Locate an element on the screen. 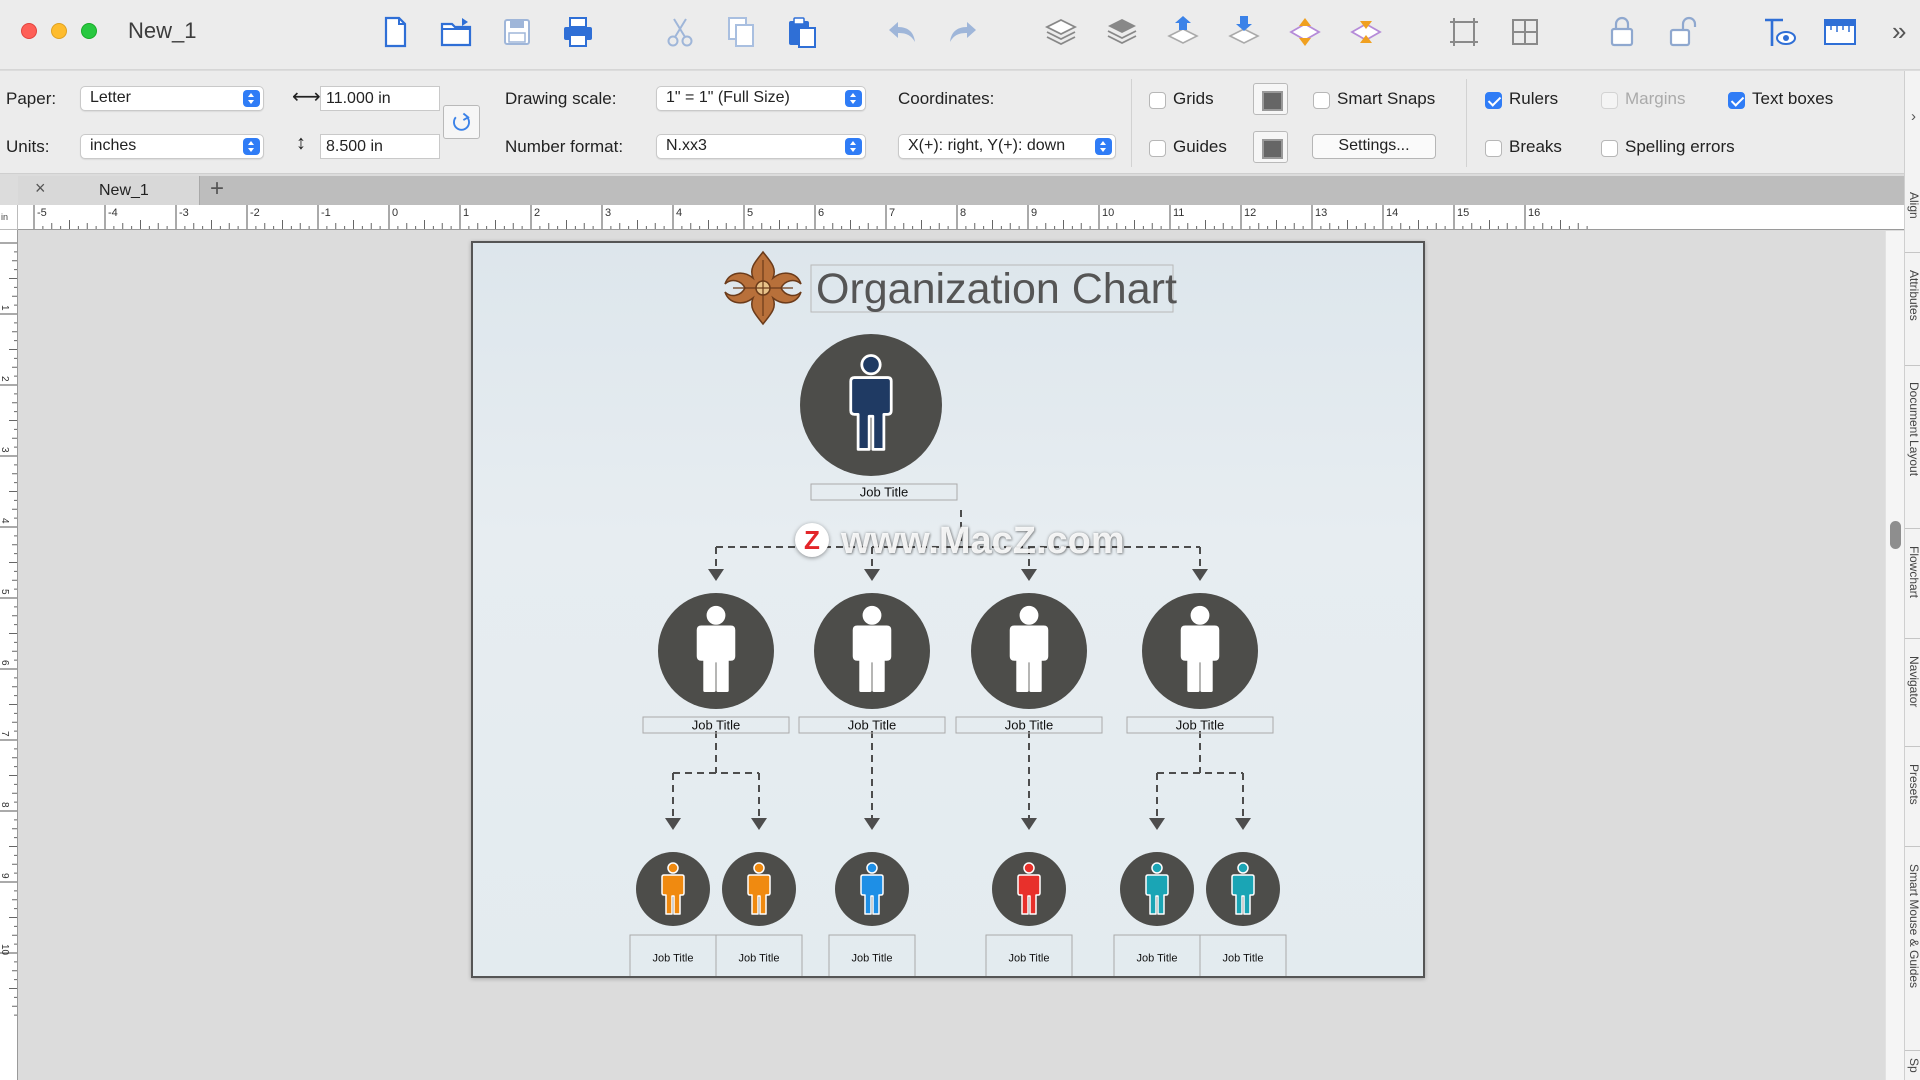 This screenshot has width=1920, height=1080. scrollbar-thumb is located at coordinates (1895, 535).